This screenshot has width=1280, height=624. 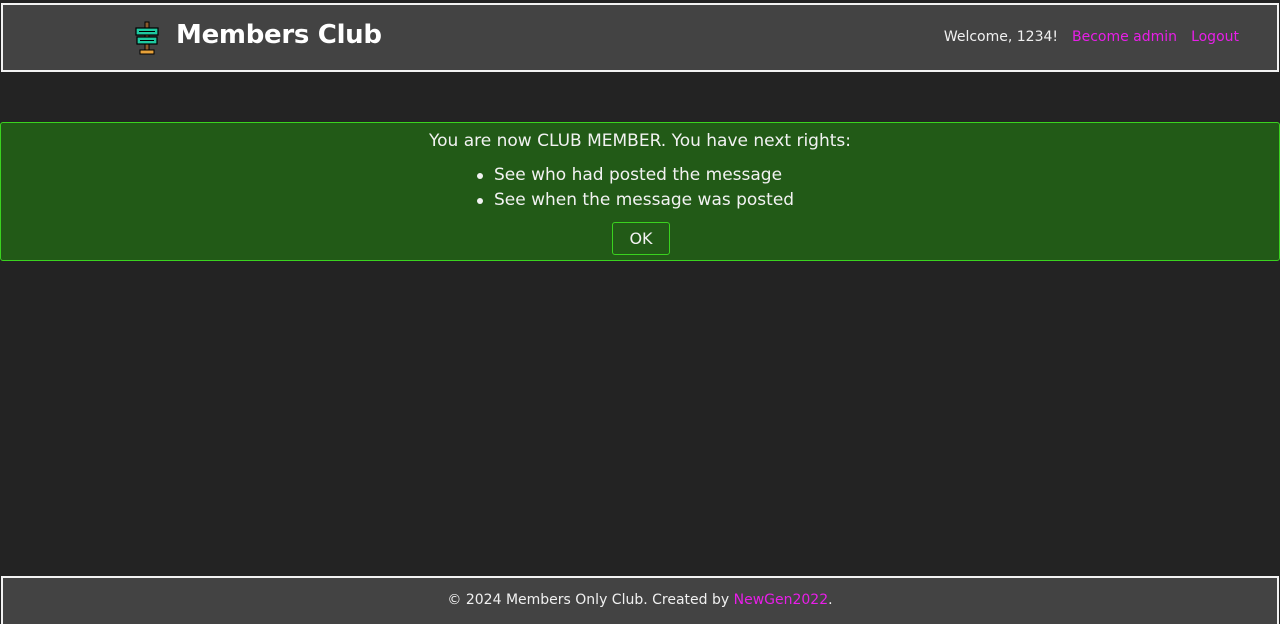 I want to click on list-item: See who had posted the message, so click(x=635, y=175).